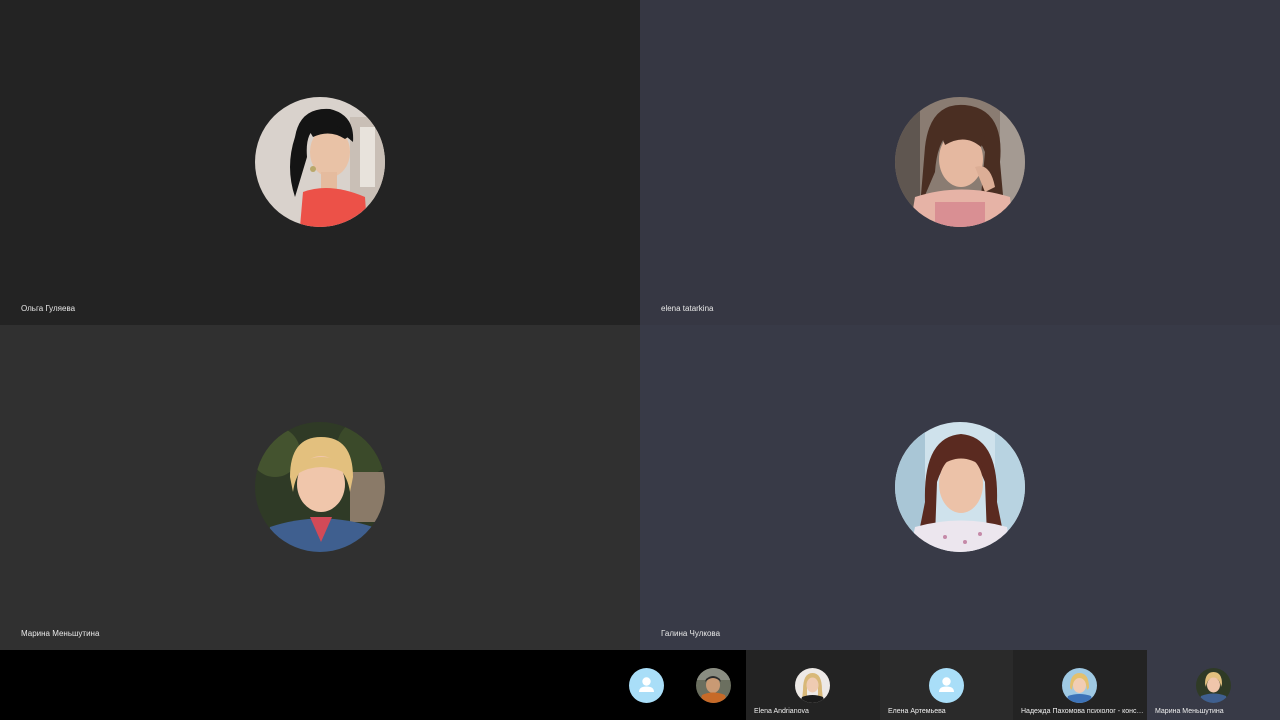  What do you see at coordinates (691, 633) in the screenshot?
I see `participant-name-4: Галина Чулкова` at bounding box center [691, 633].